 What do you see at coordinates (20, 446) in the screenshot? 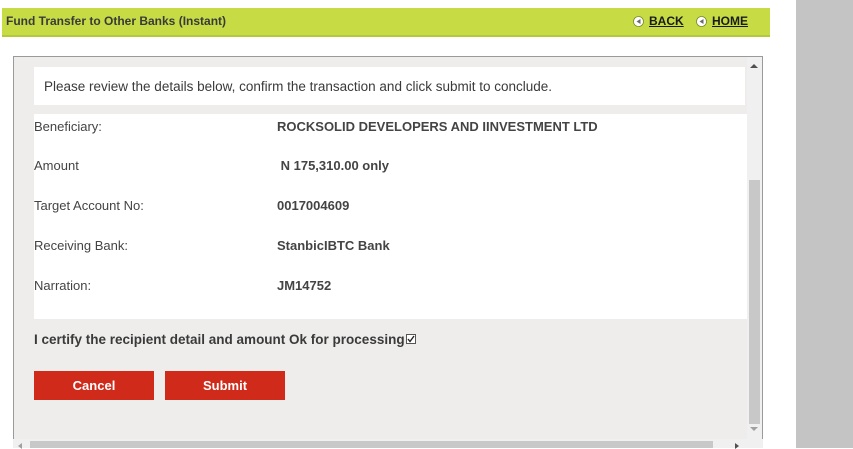
I see `scroll-left-arrow-icon` at bounding box center [20, 446].